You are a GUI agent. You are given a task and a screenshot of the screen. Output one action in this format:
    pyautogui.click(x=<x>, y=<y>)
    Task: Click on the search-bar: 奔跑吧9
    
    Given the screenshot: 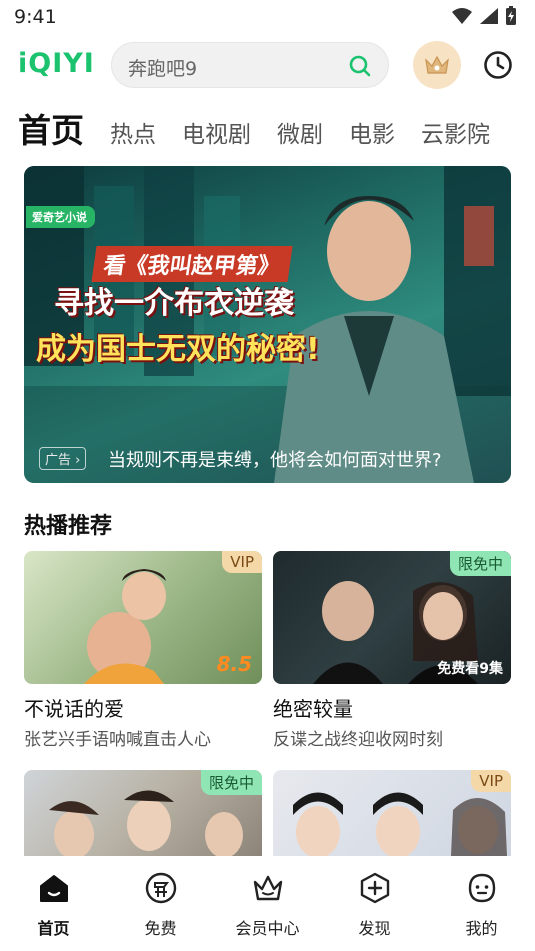 What is the action you would take?
    pyautogui.click(x=250, y=65)
    